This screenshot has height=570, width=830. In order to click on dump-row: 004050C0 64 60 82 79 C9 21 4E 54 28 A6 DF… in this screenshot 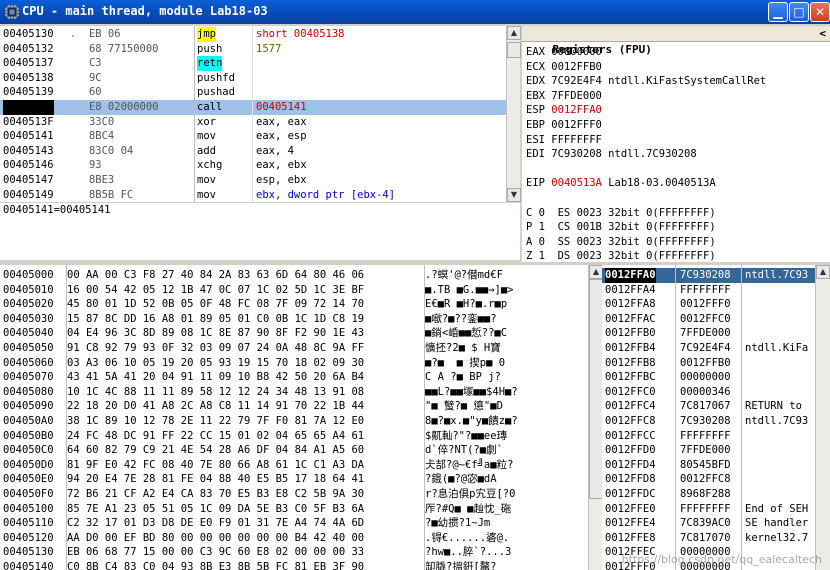, I will do `click(253, 450)`.